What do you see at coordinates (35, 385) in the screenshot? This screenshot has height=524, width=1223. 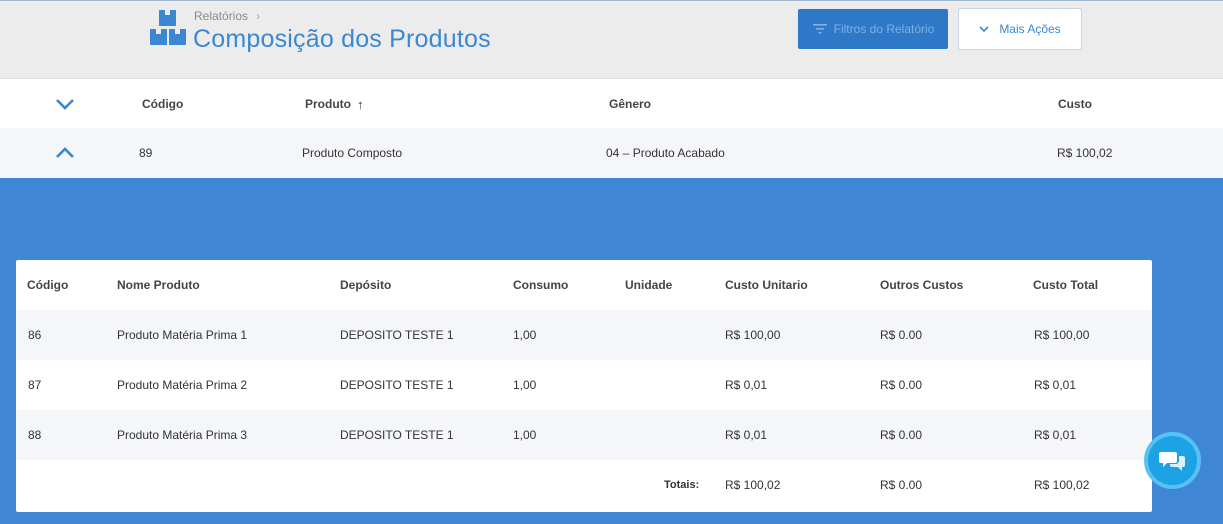 I see `cell-codigo: 87` at bounding box center [35, 385].